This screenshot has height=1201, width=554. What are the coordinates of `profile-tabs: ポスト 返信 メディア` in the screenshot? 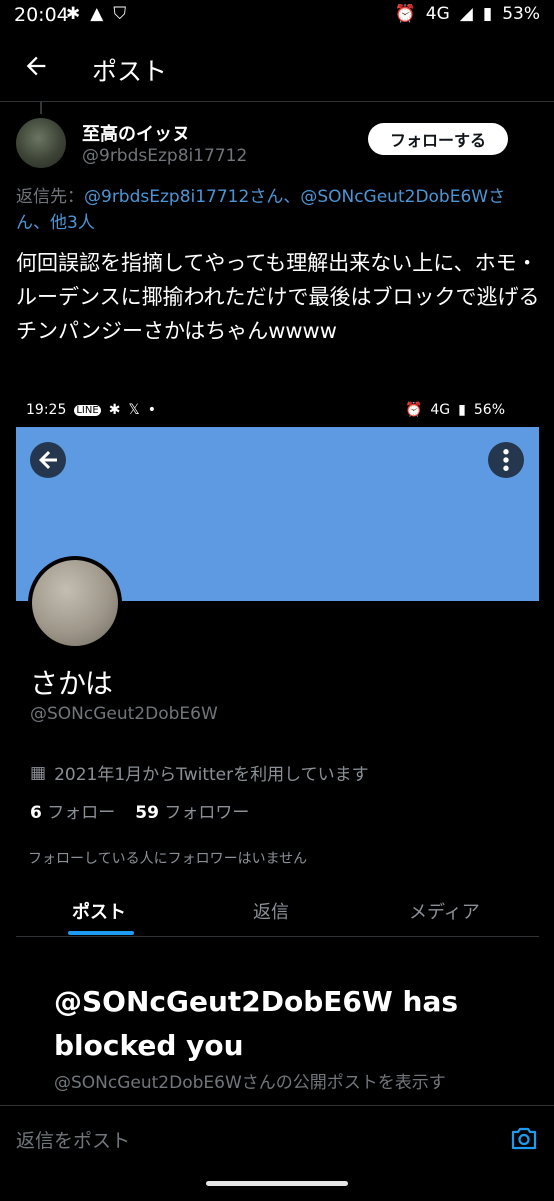 It's located at (277, 912).